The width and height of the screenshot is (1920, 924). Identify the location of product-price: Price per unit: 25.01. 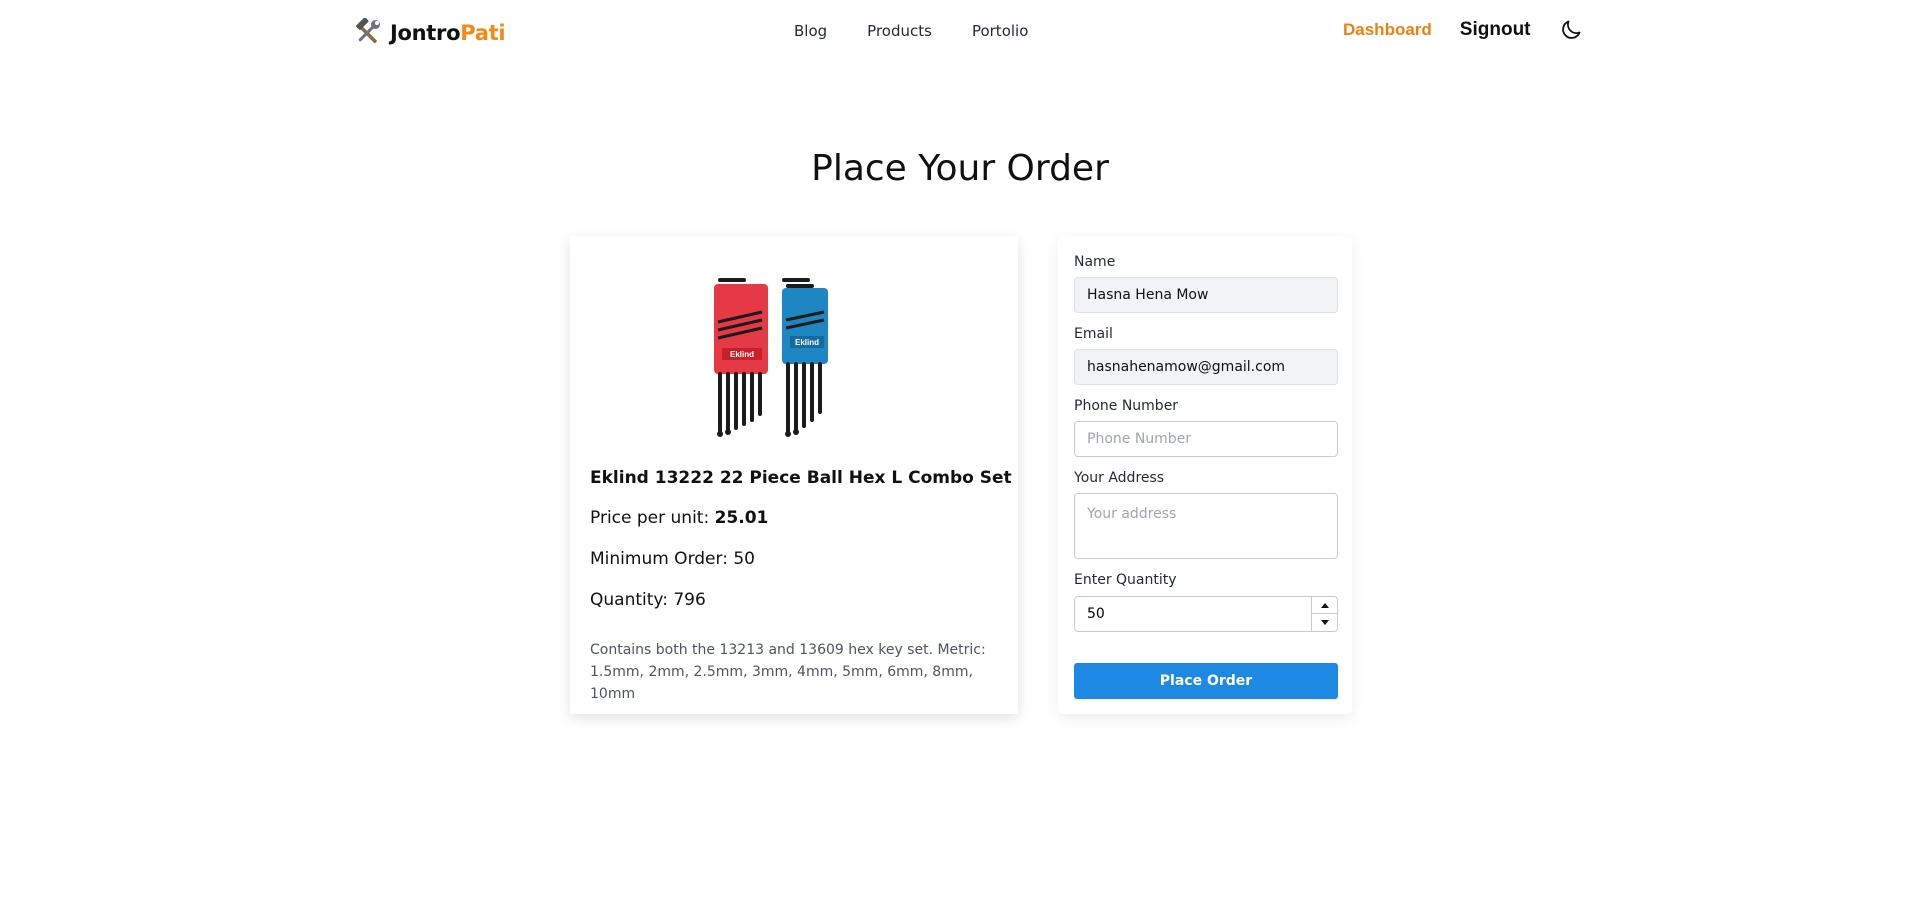
(679, 518).